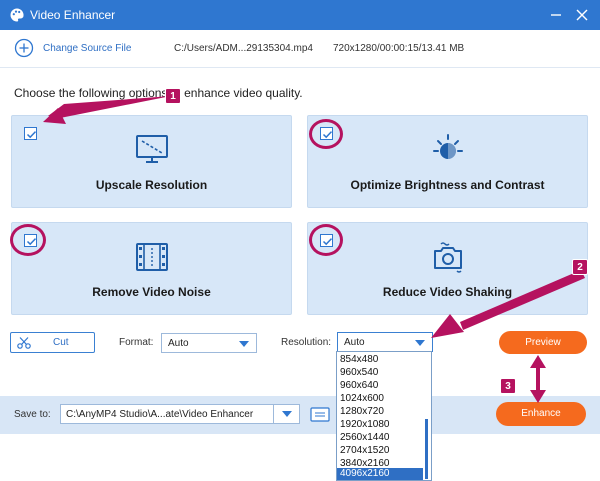  I want to click on resolution-option: 2560x1440, so click(380, 438).